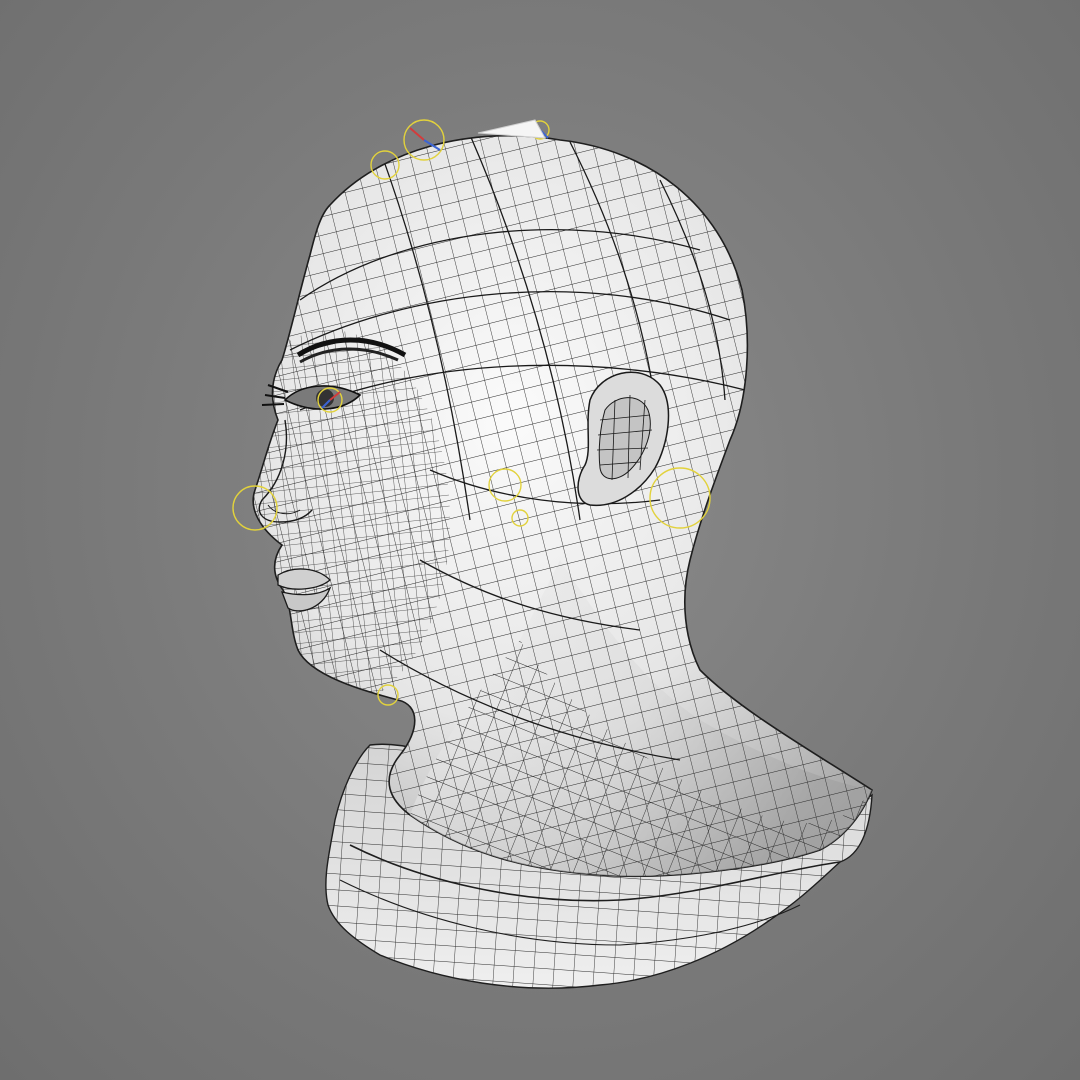  I want to click on helper-locator, so click(511, 129).